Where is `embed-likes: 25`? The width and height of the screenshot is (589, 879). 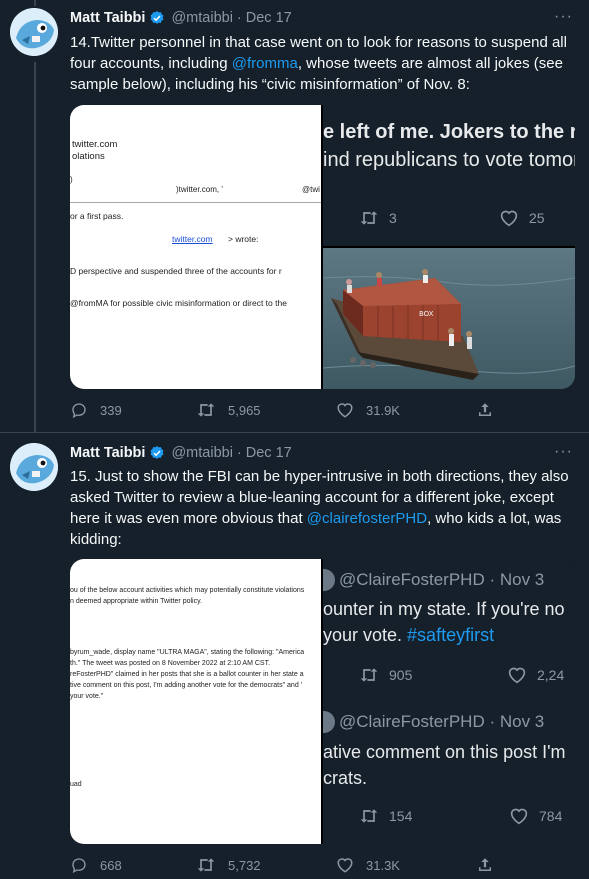 embed-likes: 25 is located at coordinates (522, 218).